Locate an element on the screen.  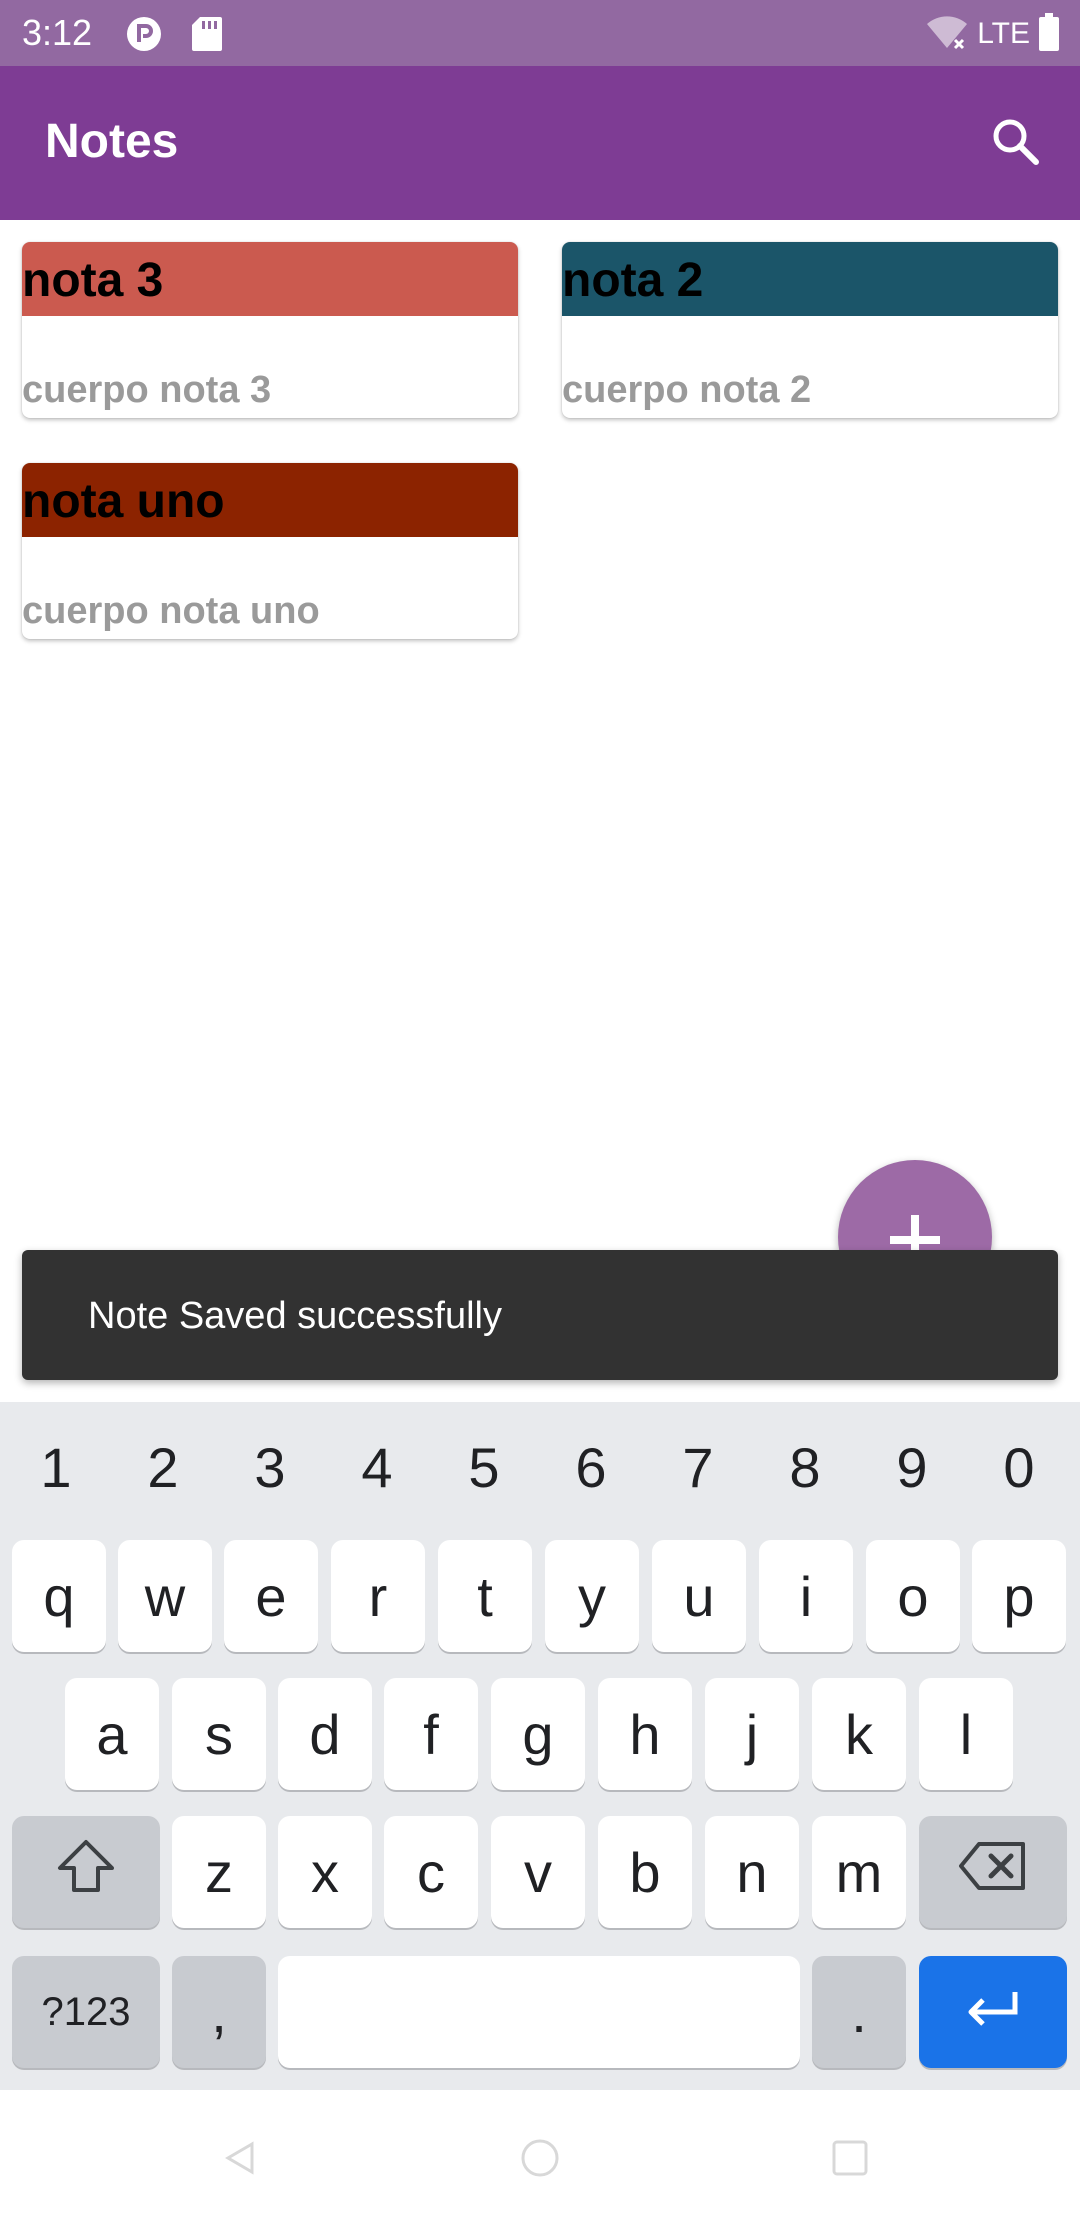
key-q: q is located at coordinates (59, 1596).